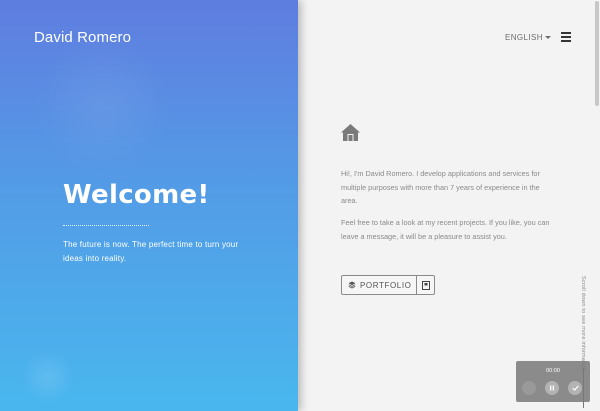 This screenshot has width=600, height=411. What do you see at coordinates (524, 37) in the screenshot?
I see `language-label: ENGLISH` at bounding box center [524, 37].